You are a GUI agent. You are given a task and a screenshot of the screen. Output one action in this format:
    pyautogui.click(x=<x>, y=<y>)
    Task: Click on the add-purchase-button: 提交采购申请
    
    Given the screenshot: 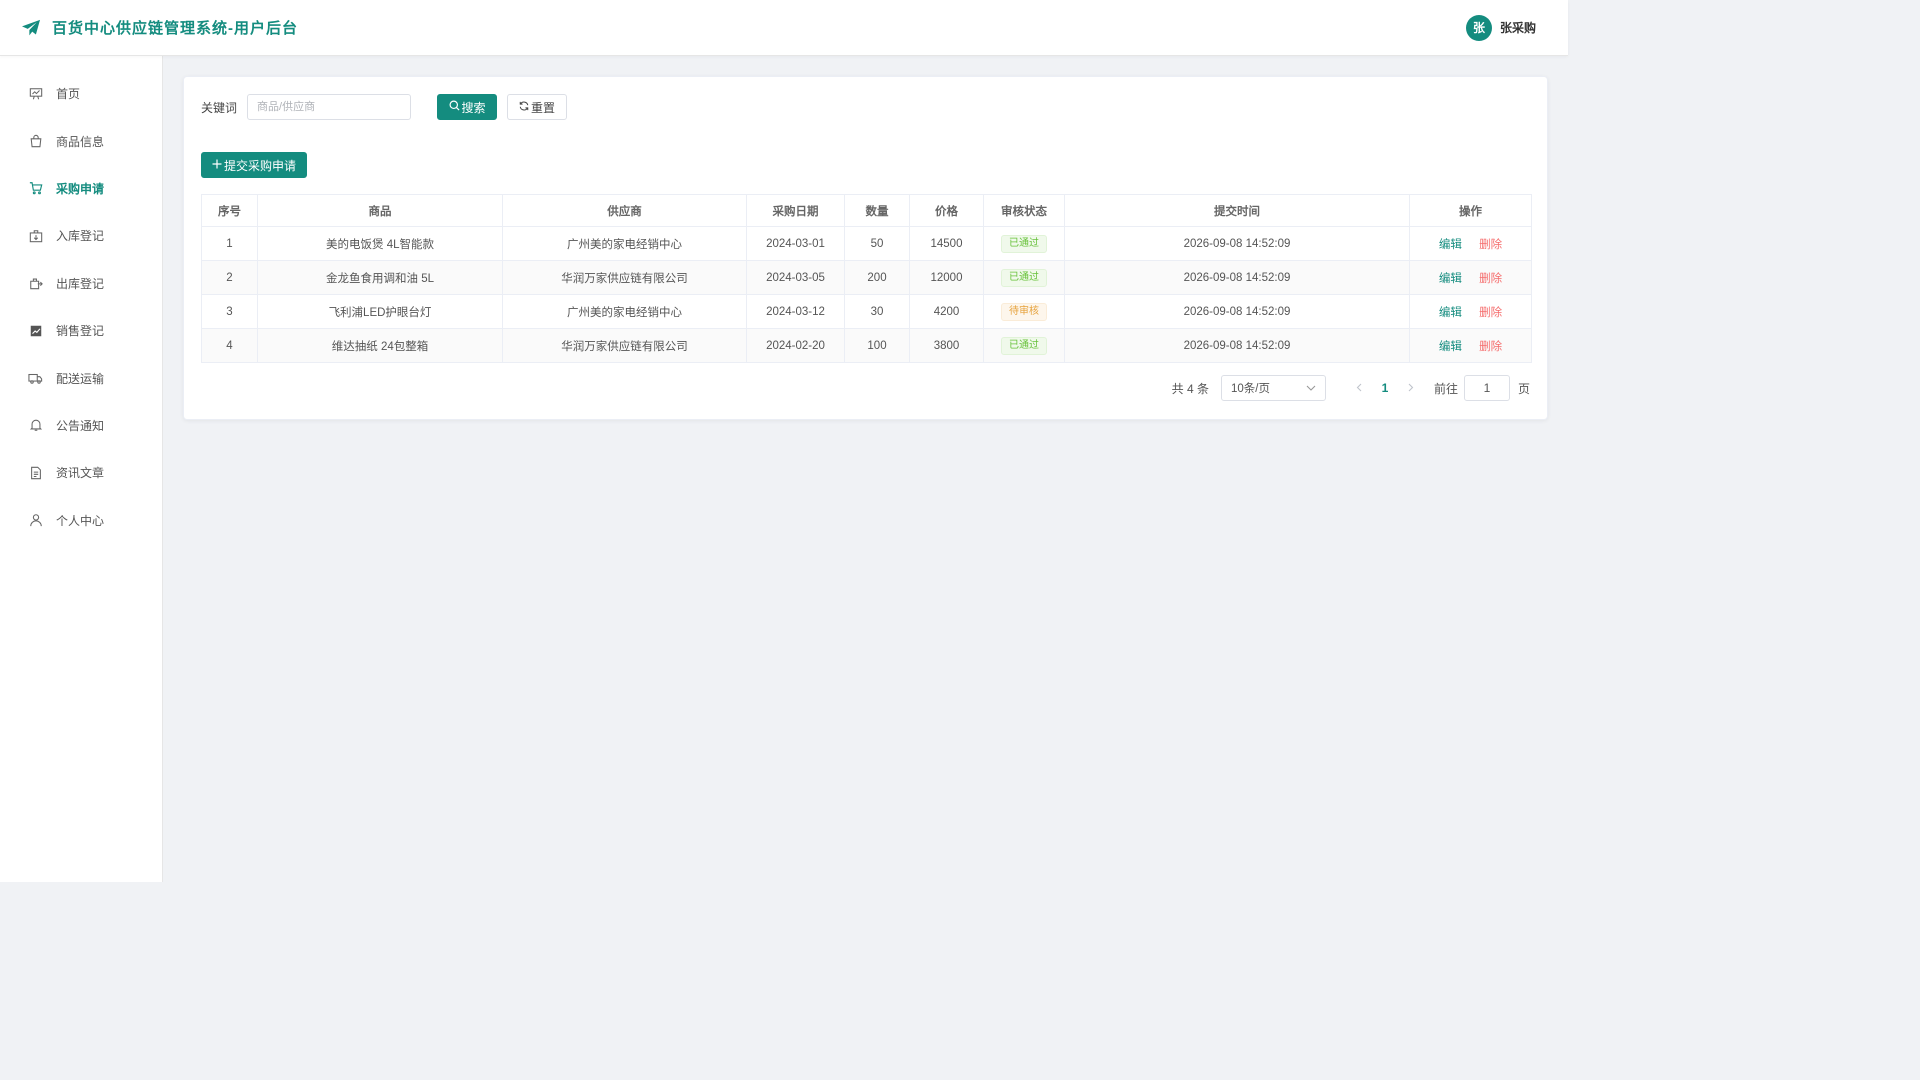 What is the action you would take?
    pyautogui.click(x=254, y=165)
    